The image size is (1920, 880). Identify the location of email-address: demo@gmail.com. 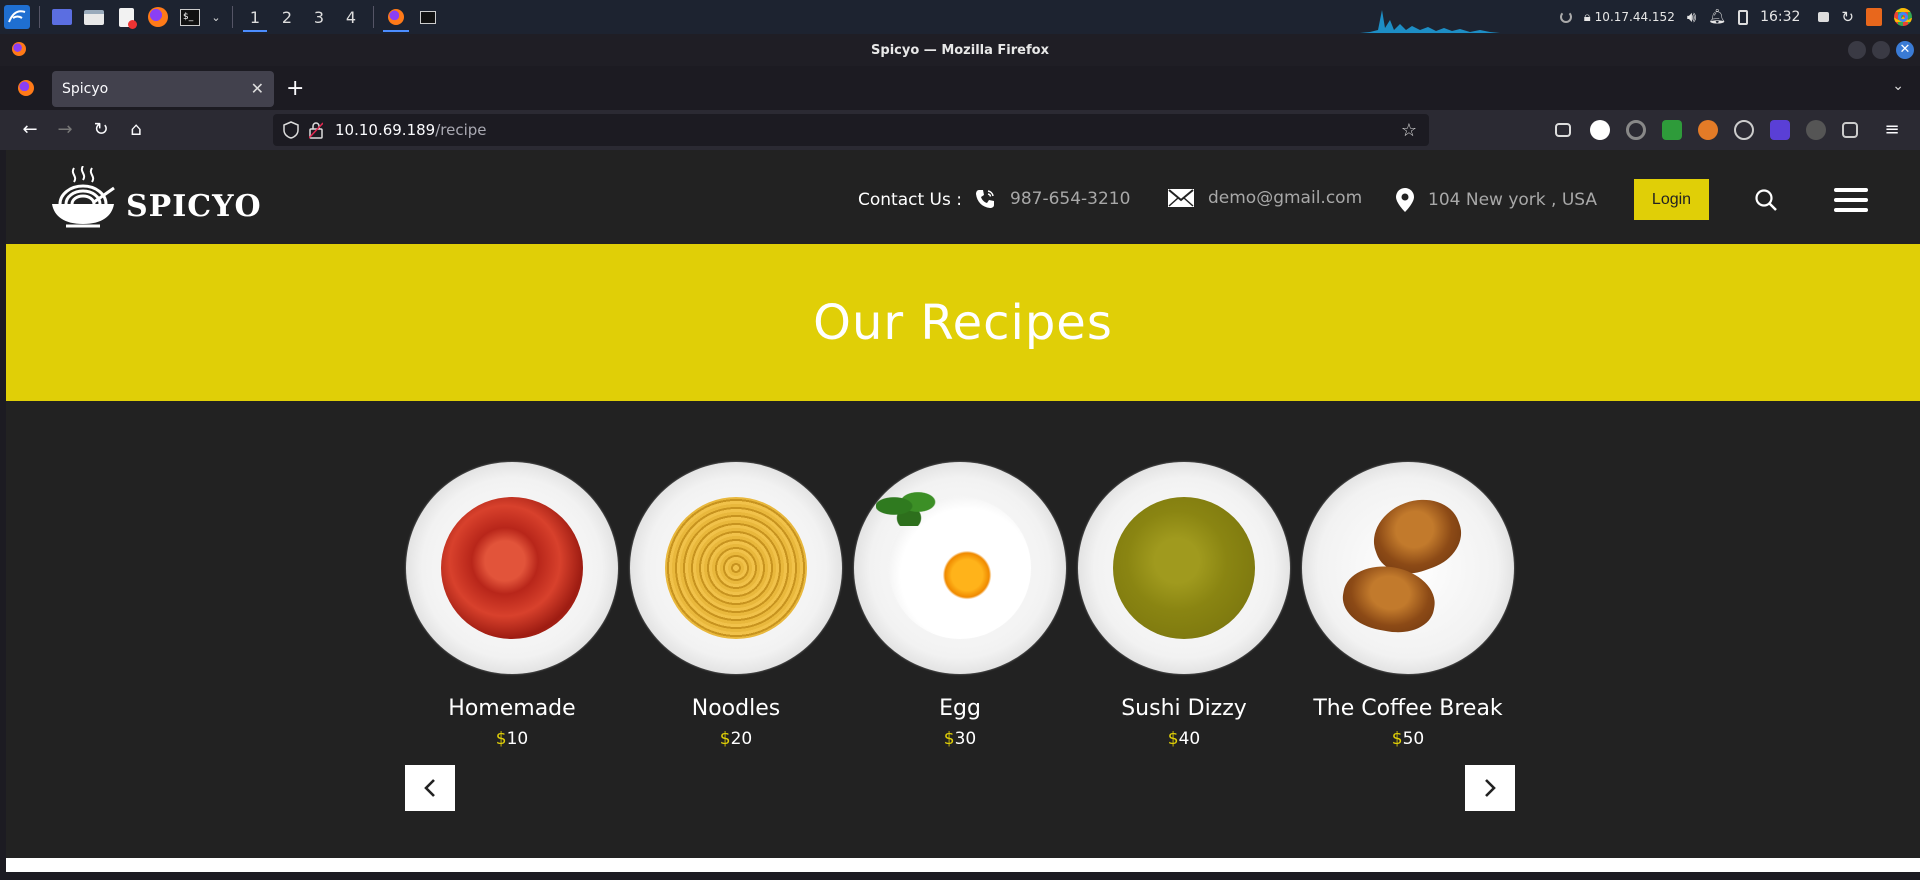
(1285, 198).